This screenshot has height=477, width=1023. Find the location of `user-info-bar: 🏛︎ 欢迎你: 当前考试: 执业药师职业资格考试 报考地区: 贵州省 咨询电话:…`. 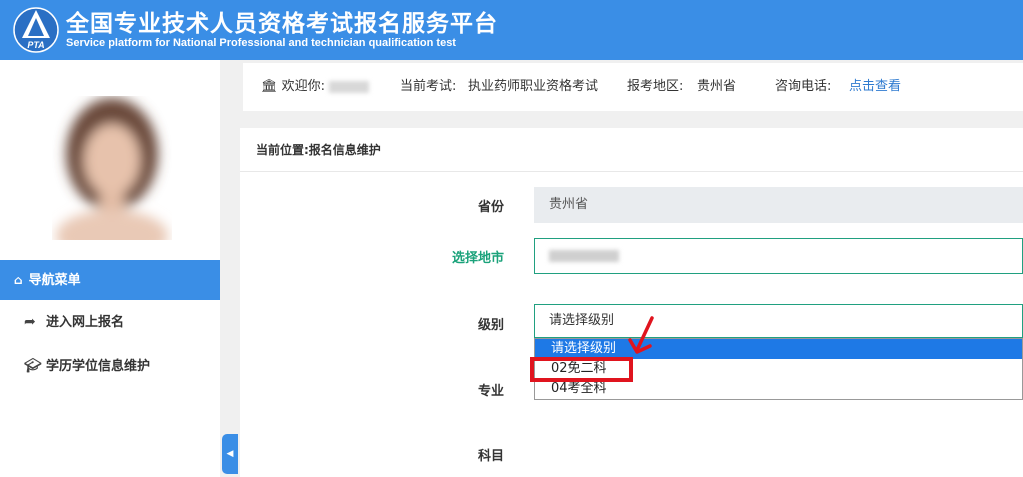

user-info-bar: 🏛︎ 欢迎你: 当前考试: 执业药师职业资格考试 报考地区: 贵州省 咨询电话:… is located at coordinates (633, 87).